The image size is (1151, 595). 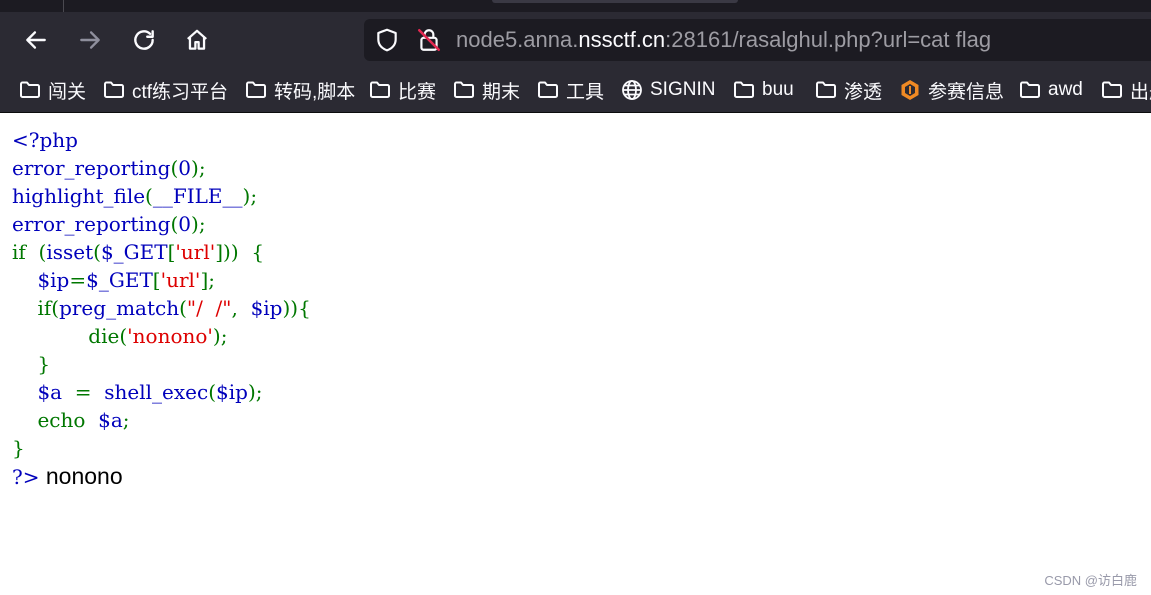 I want to click on forward-button, so click(x=90, y=40).